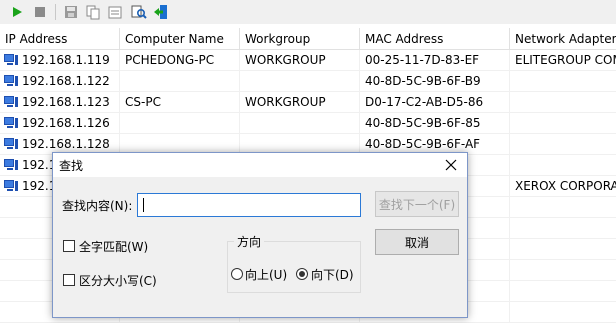 The image size is (616, 323). I want to click on direction-down-label: 向下(D), so click(332, 274).